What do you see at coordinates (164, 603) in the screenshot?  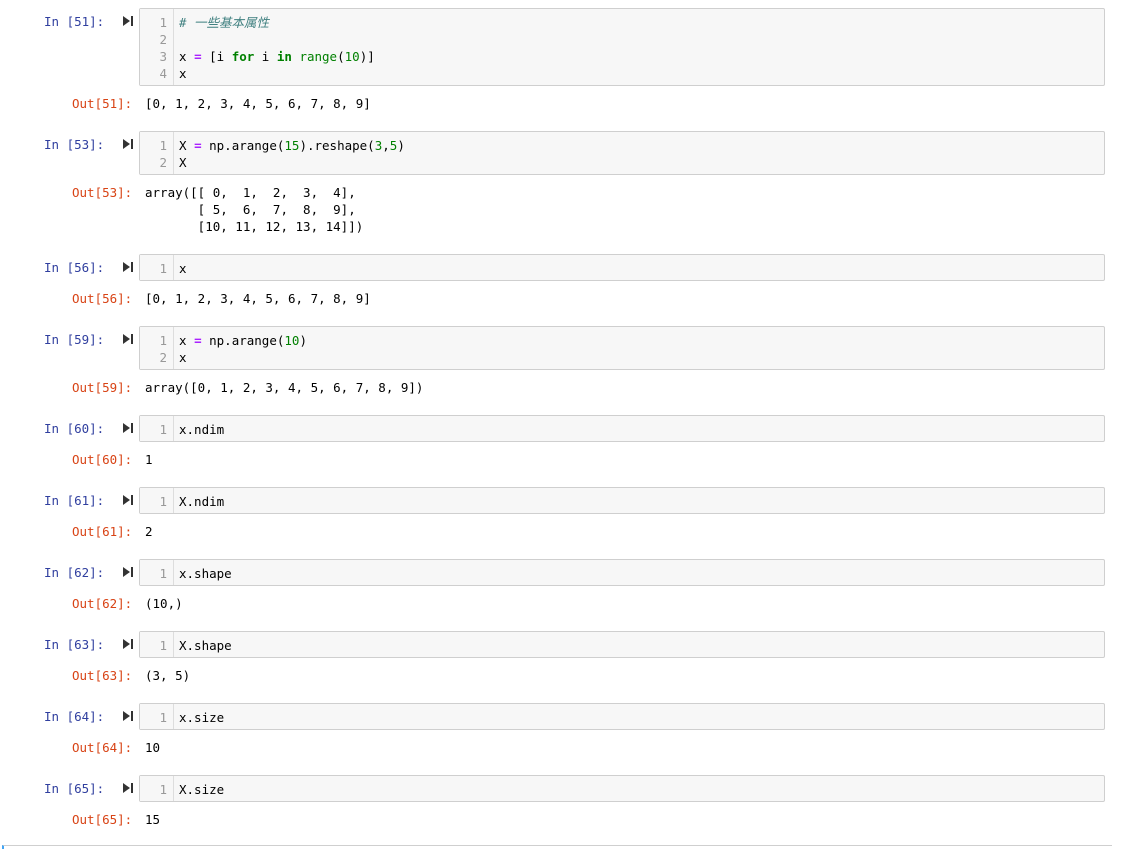 I see `output-text: (10,)` at bounding box center [164, 603].